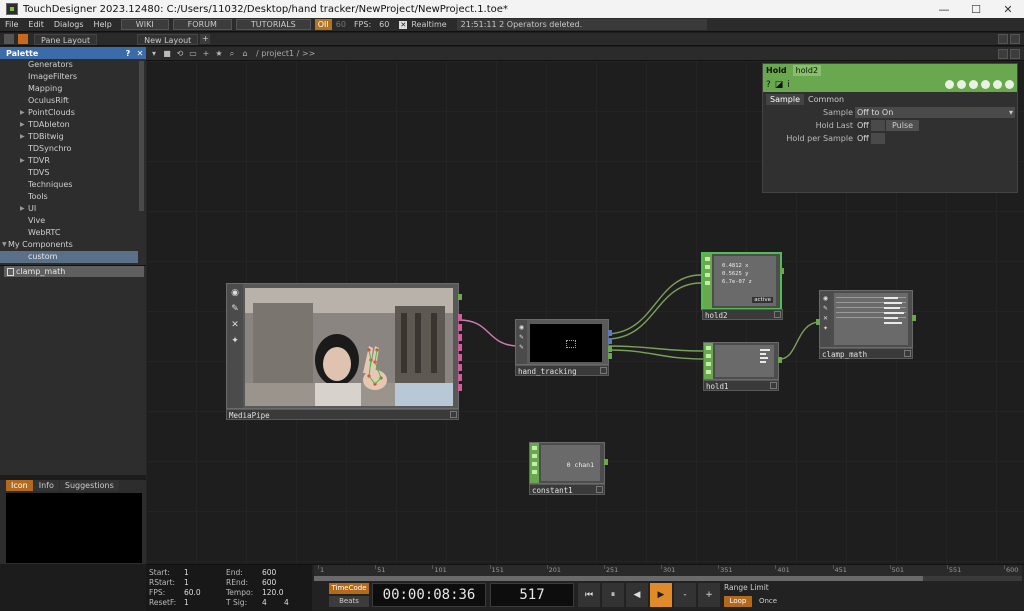 The width and height of the screenshot is (1024, 611). I want to click on palette-item-ui: ▶ UI, so click(69, 209).